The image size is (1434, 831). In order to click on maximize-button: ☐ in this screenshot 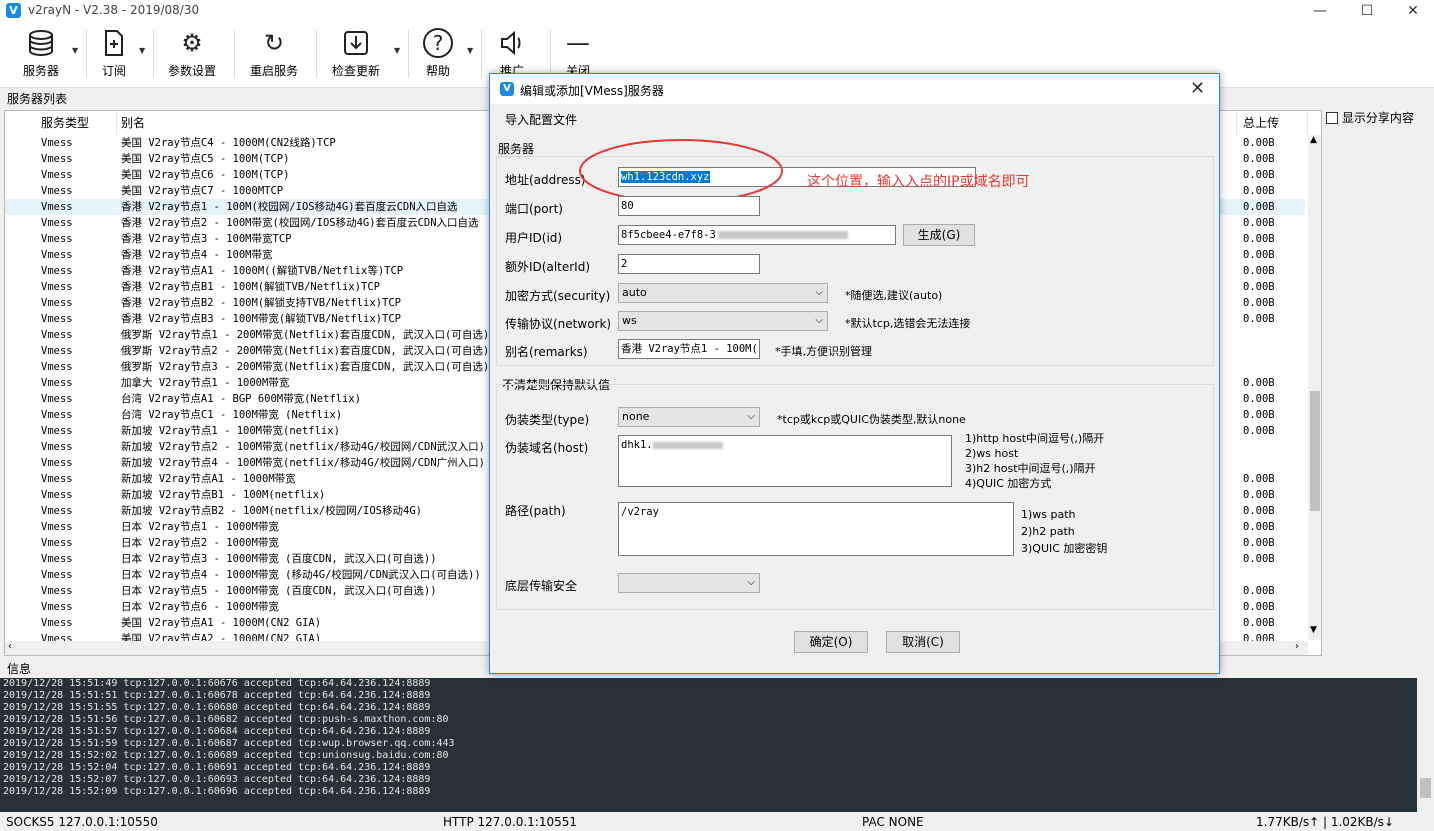, I will do `click(1367, 11)`.